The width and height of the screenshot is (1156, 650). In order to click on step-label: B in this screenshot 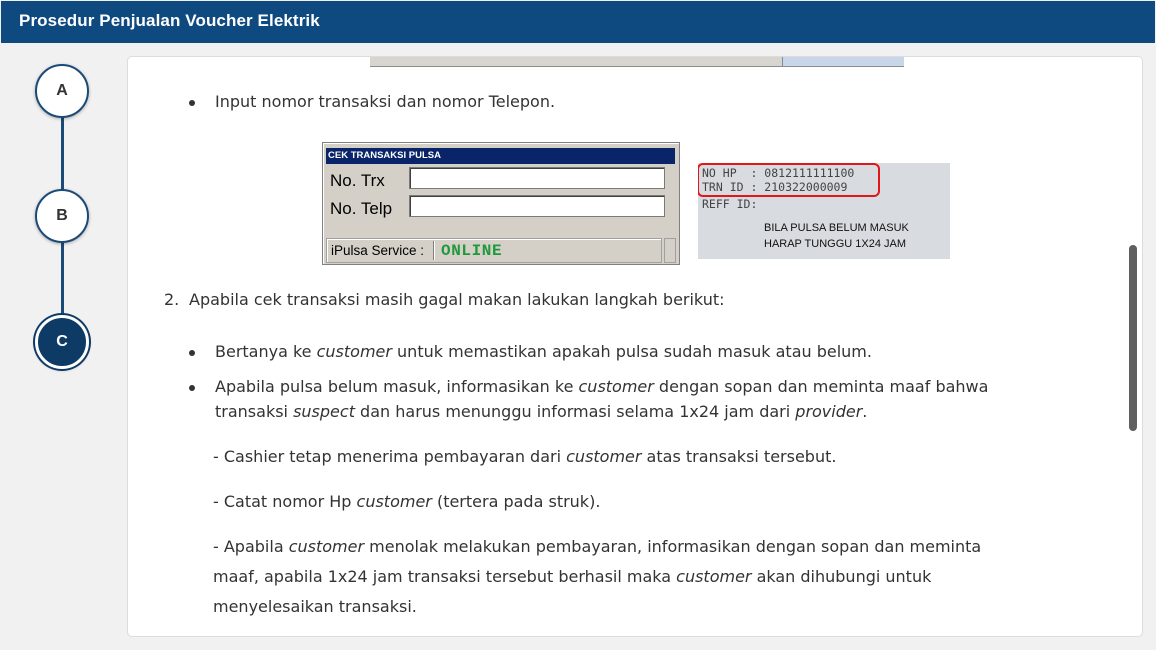, I will do `click(62, 215)`.